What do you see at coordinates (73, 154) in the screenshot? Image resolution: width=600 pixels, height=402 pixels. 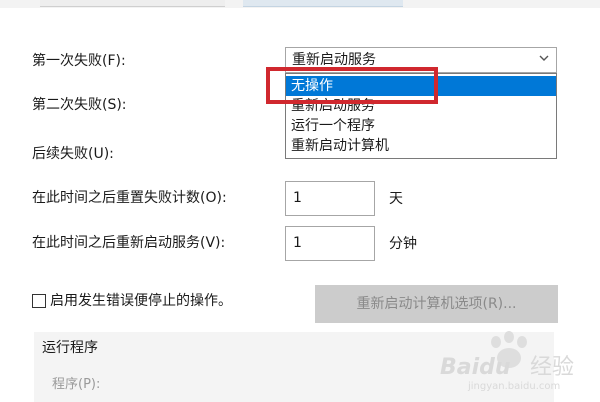 I see `subsequent-failure-label: 后续失败(U):` at bounding box center [73, 154].